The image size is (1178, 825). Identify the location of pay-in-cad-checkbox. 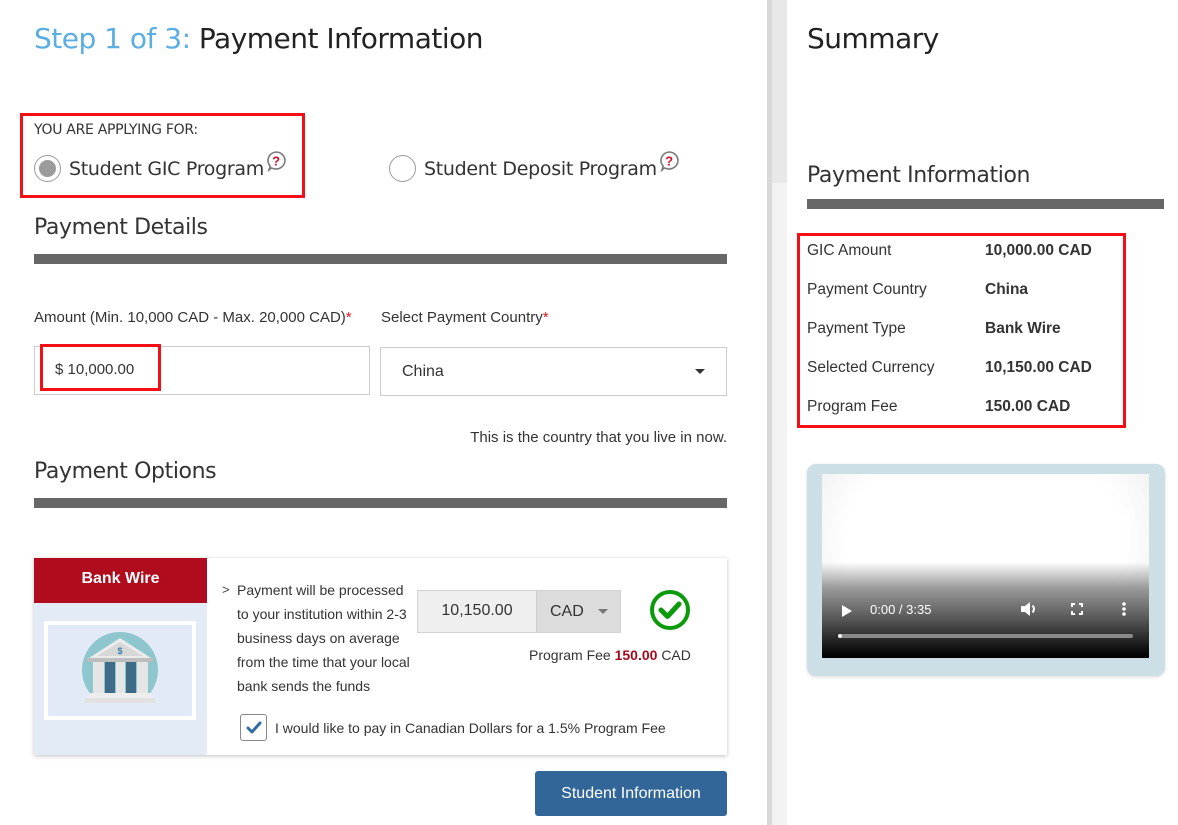
(253, 727).